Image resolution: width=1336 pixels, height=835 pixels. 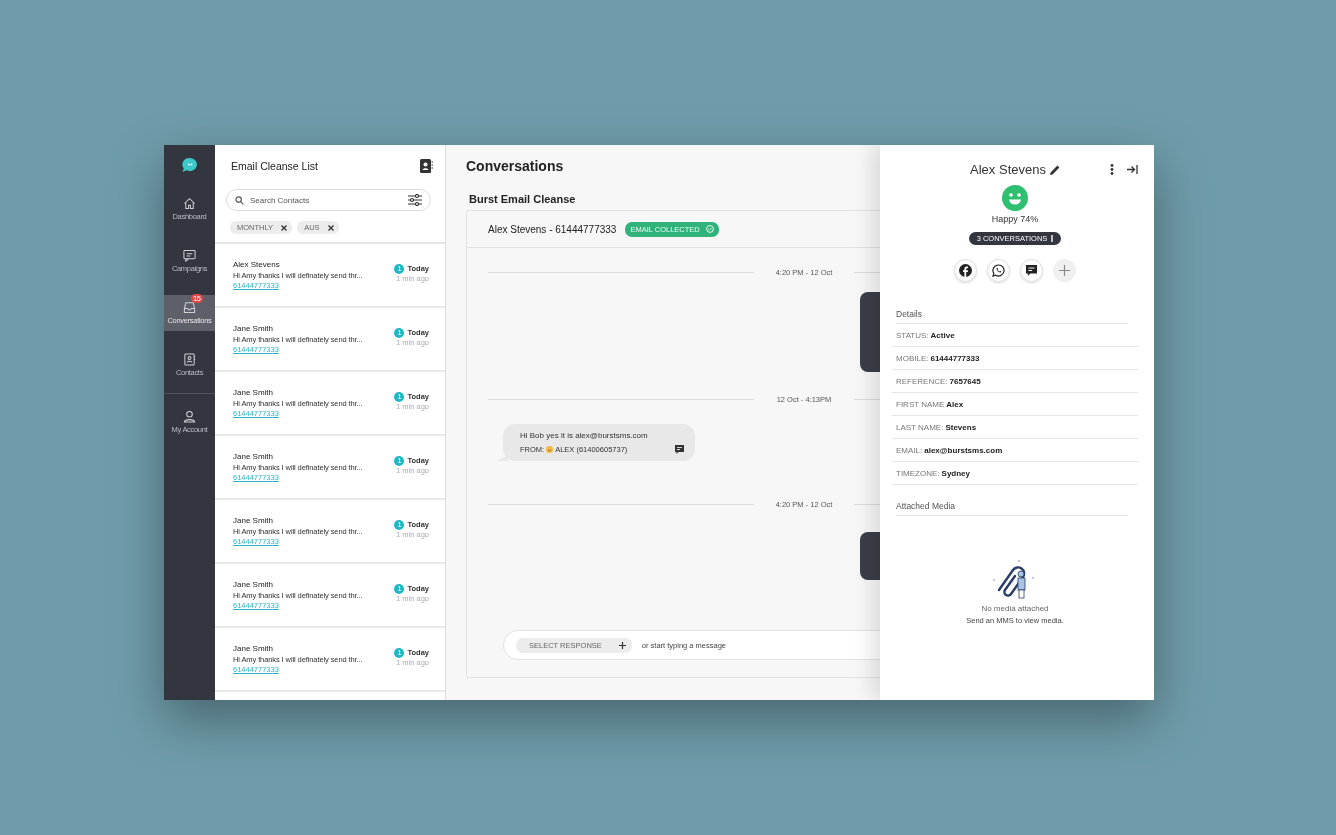 I want to click on add-channel-button, so click(x=1064, y=270).